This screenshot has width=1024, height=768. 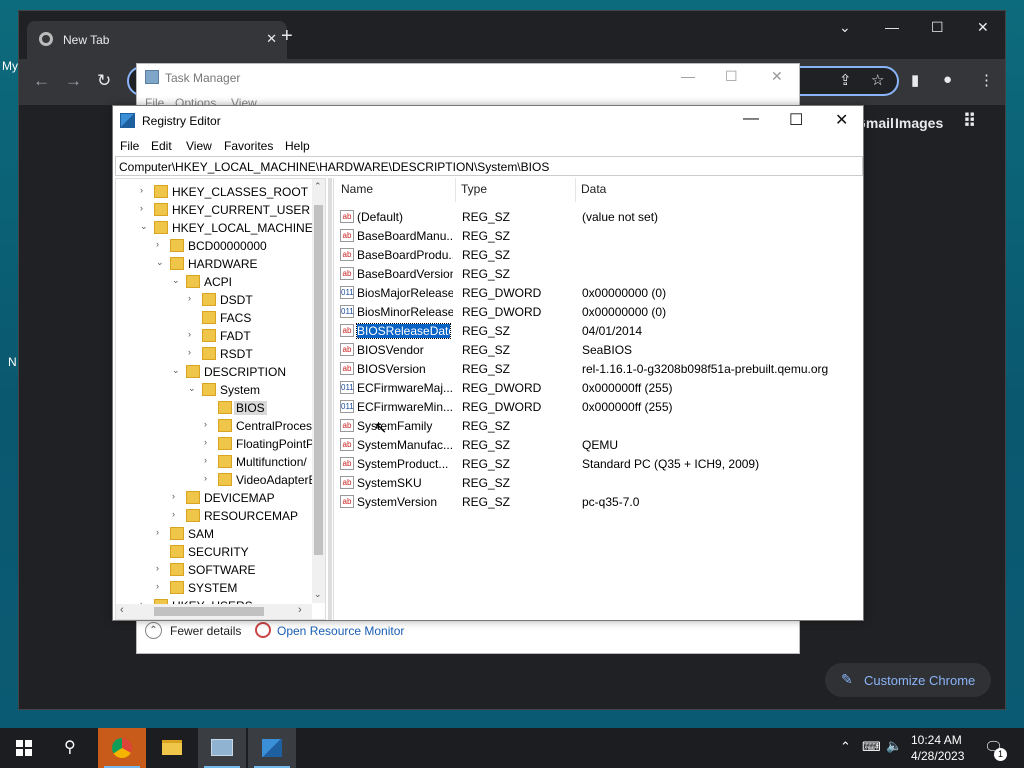 I want to click on menu-favorites: Favorites, so click(x=248, y=146).